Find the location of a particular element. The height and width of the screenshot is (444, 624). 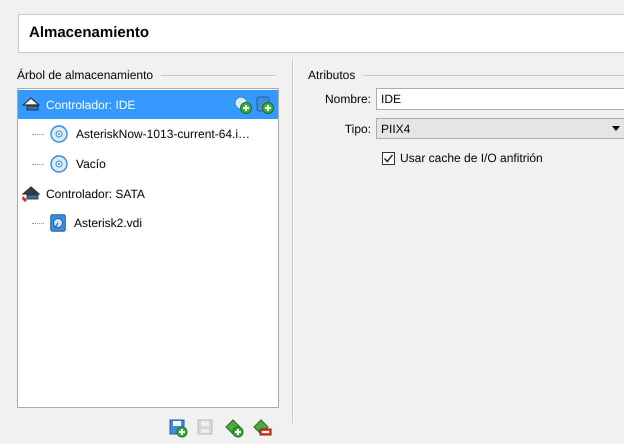

attachment-row: Vacío is located at coordinates (148, 164).